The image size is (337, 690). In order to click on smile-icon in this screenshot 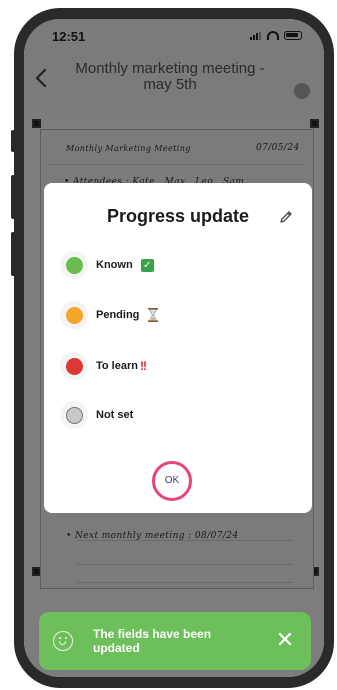, I will do `click(63, 641)`.